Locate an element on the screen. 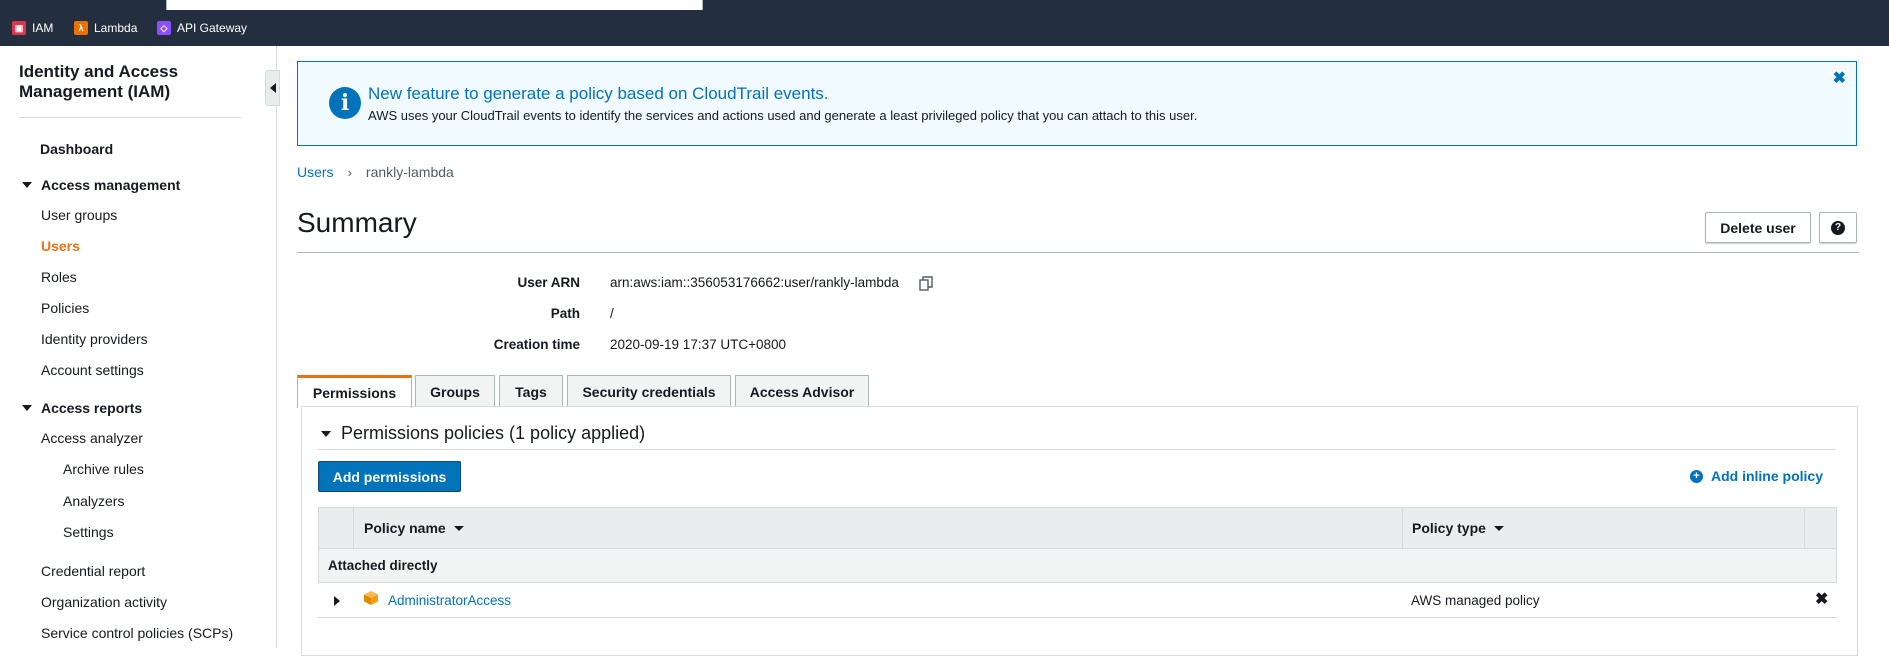 The width and height of the screenshot is (1889, 656). permissions-policies-heading: Permissions policies (1 policy applied) is located at coordinates (493, 433).